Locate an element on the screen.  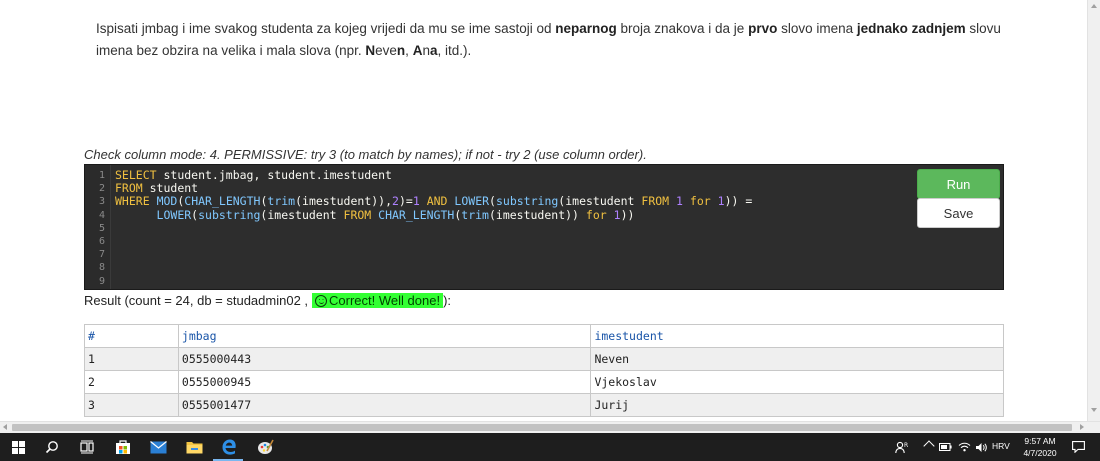
scroll-down-arrow-icon is located at coordinates (1094, 410).